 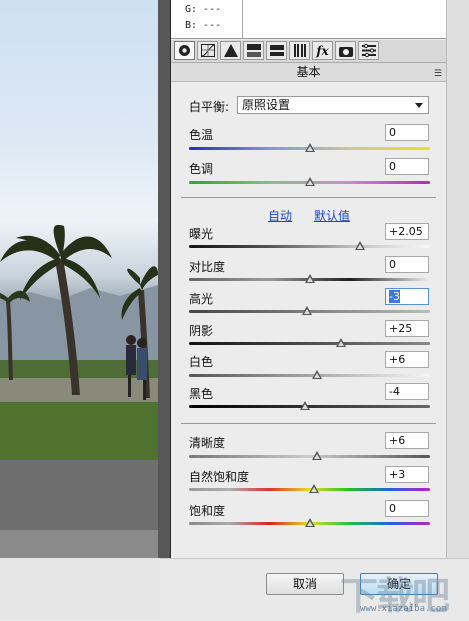 I want to click on tint-label: 色调, so click(x=201, y=169).